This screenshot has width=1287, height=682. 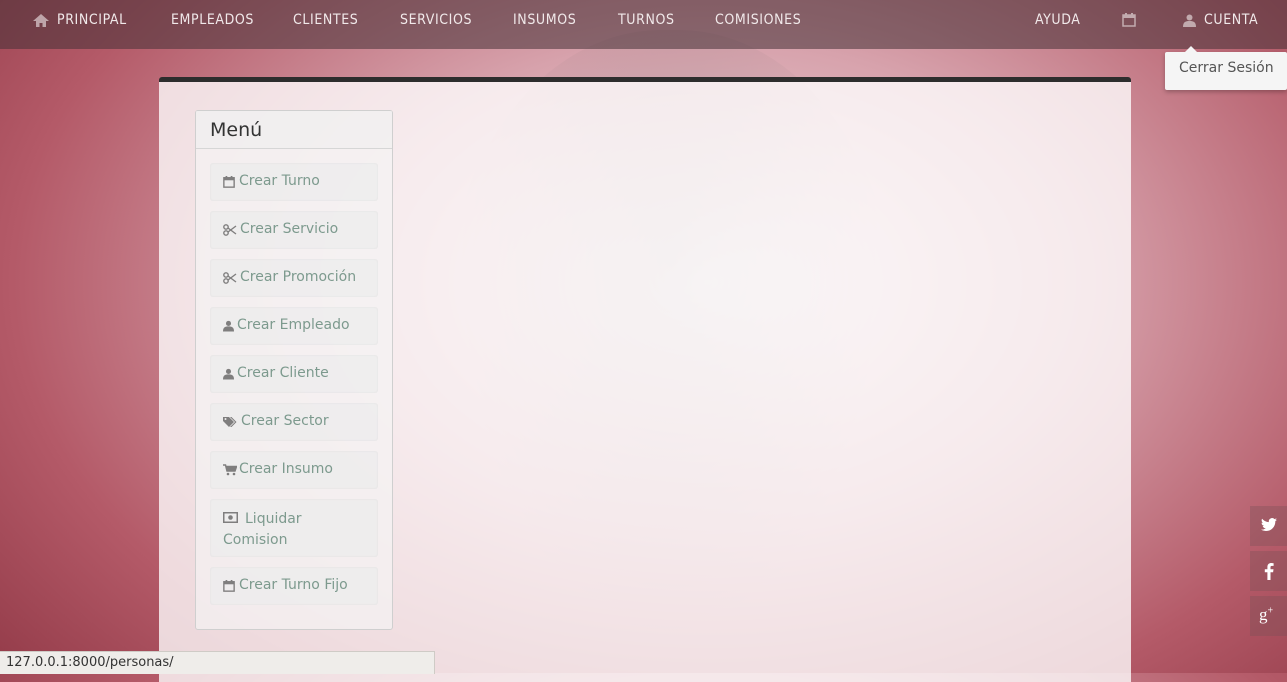 I want to click on menu-item-label: Liquidar Comision, so click(x=262, y=529).